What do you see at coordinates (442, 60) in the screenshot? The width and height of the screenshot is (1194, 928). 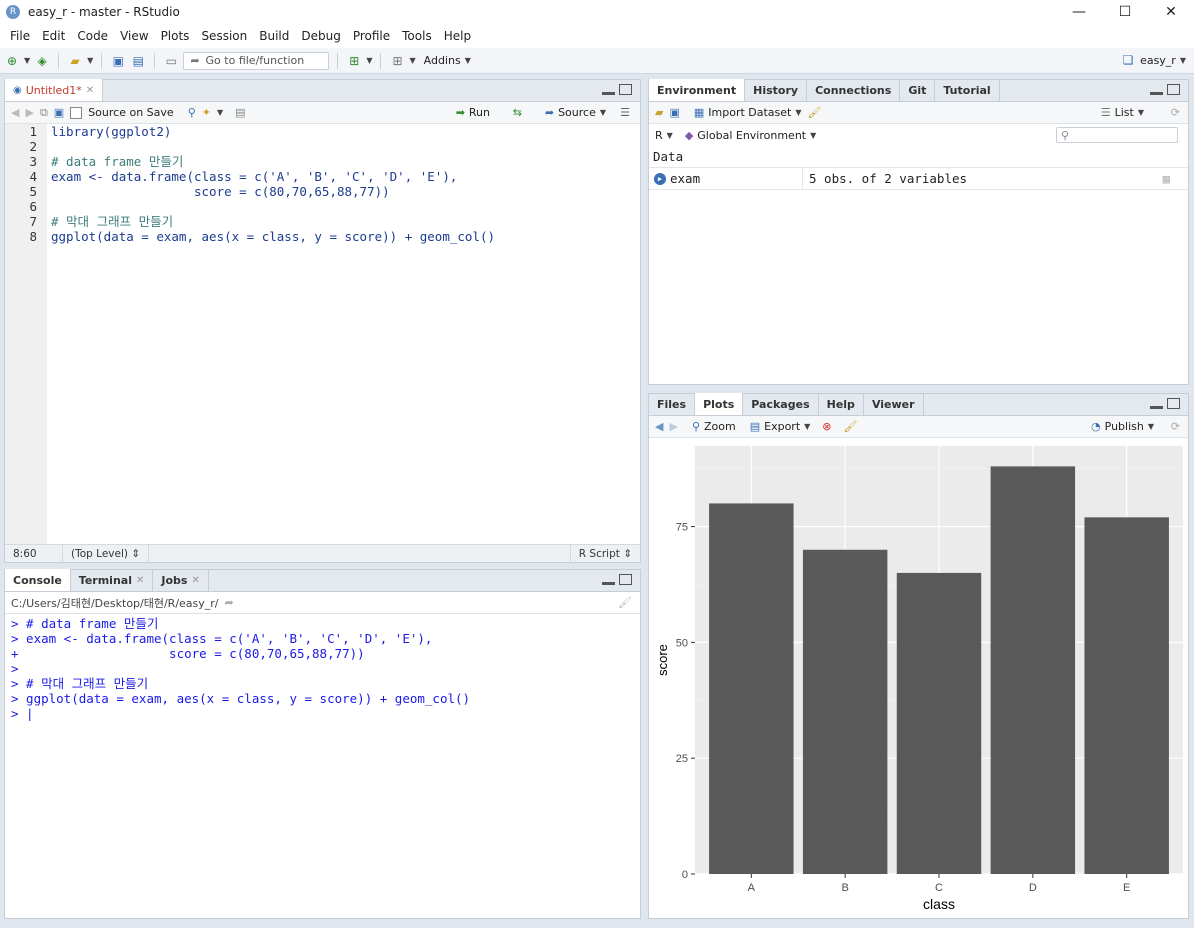 I see `addins-menu: Addins` at bounding box center [442, 60].